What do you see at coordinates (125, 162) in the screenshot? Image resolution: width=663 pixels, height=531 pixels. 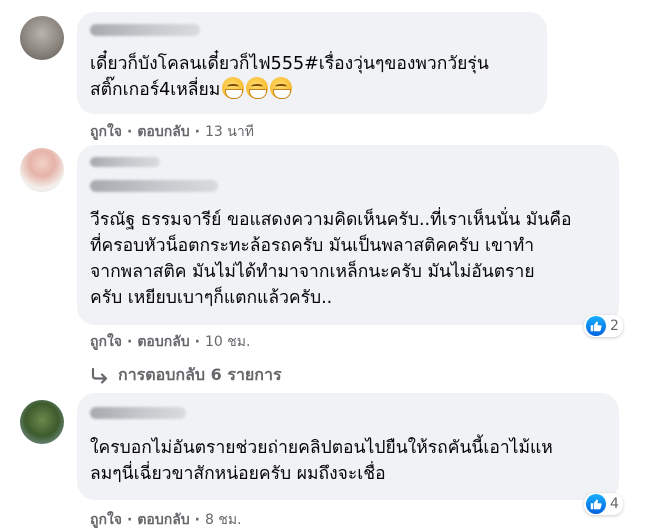 I see `badge-blurred` at bounding box center [125, 162].